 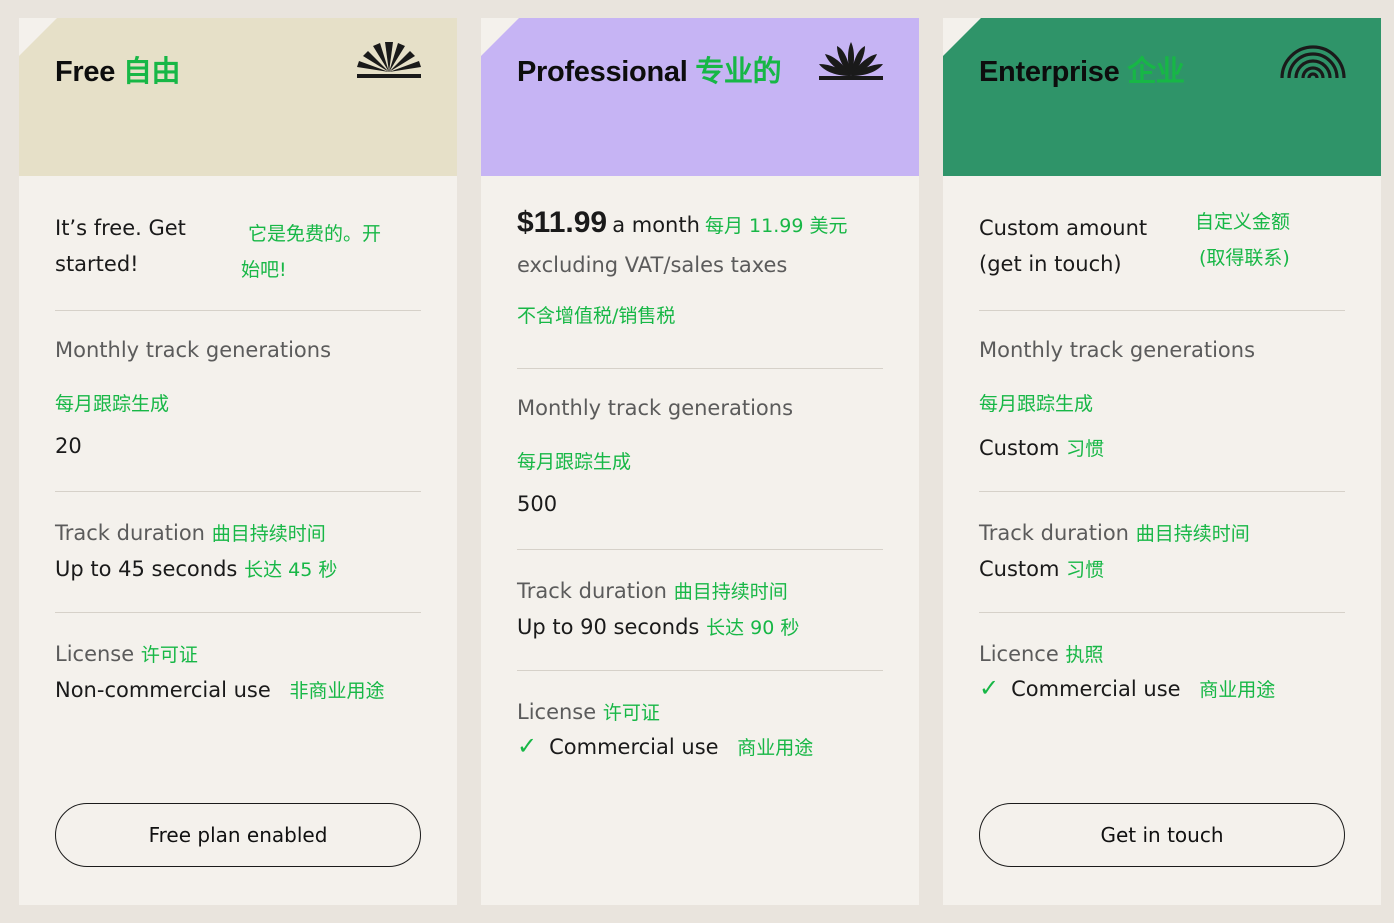 I want to click on duration-value: Custom, so click(x=1019, y=569).